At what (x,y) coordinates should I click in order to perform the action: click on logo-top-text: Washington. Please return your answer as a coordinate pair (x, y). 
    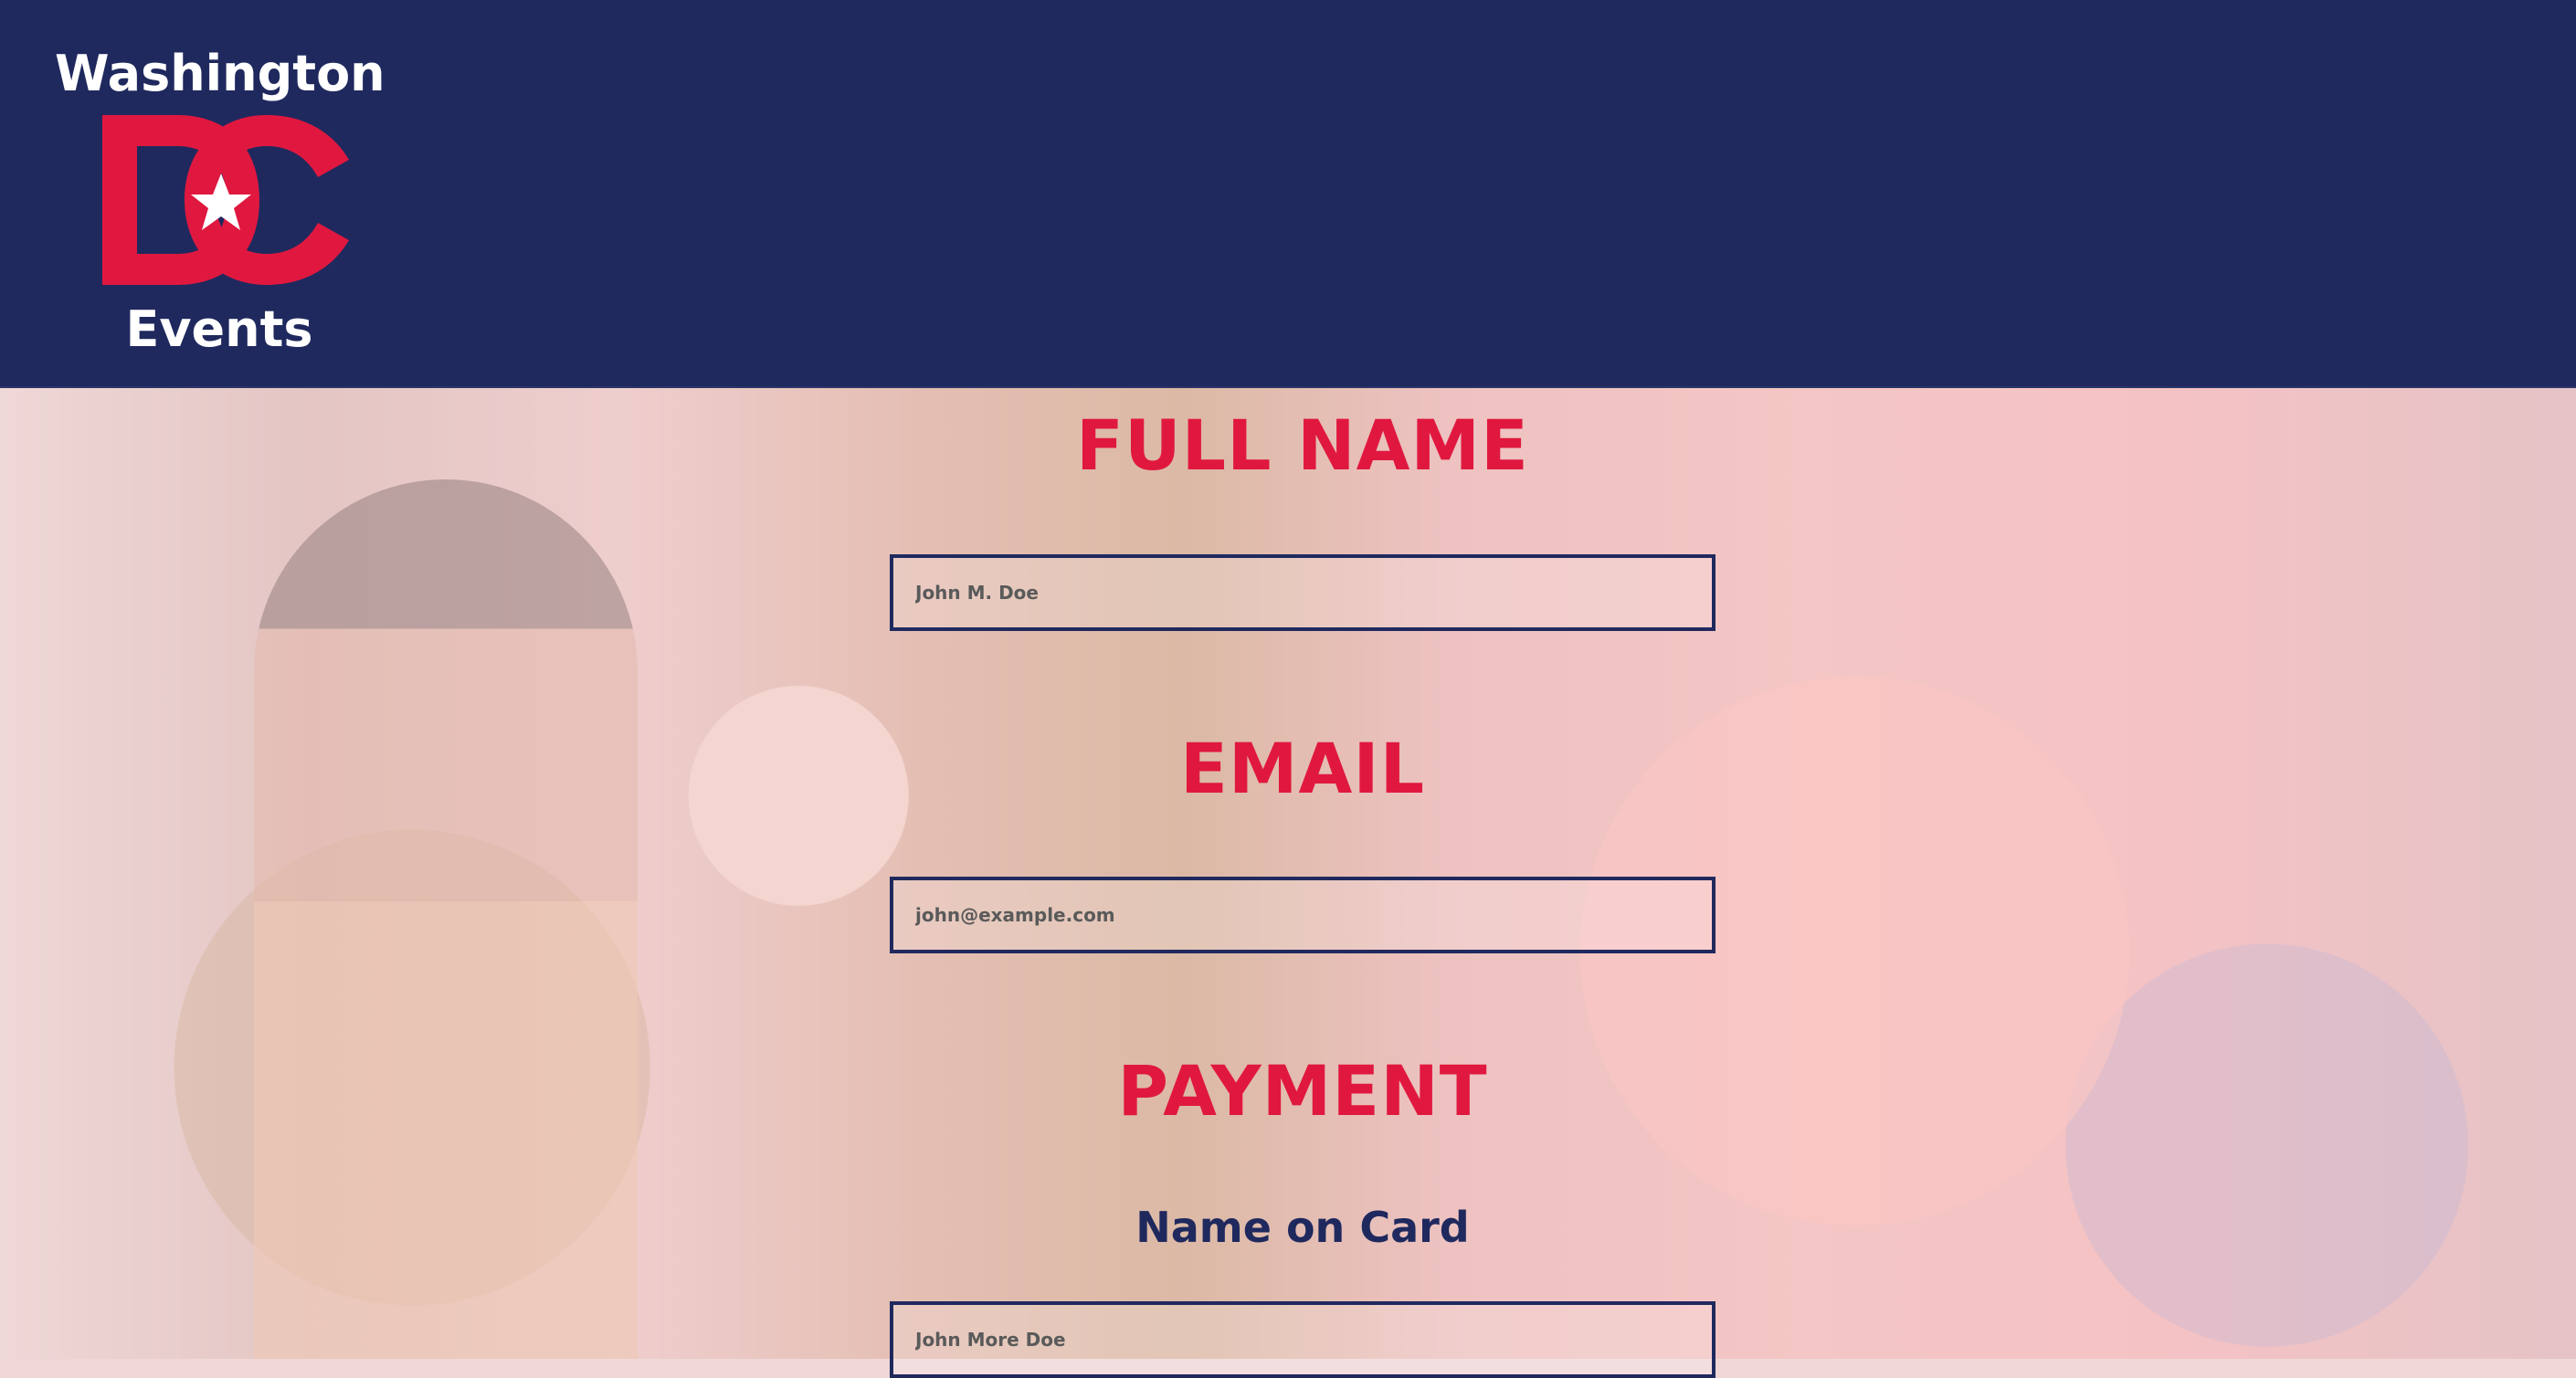
    Looking at the image, I should click on (220, 73).